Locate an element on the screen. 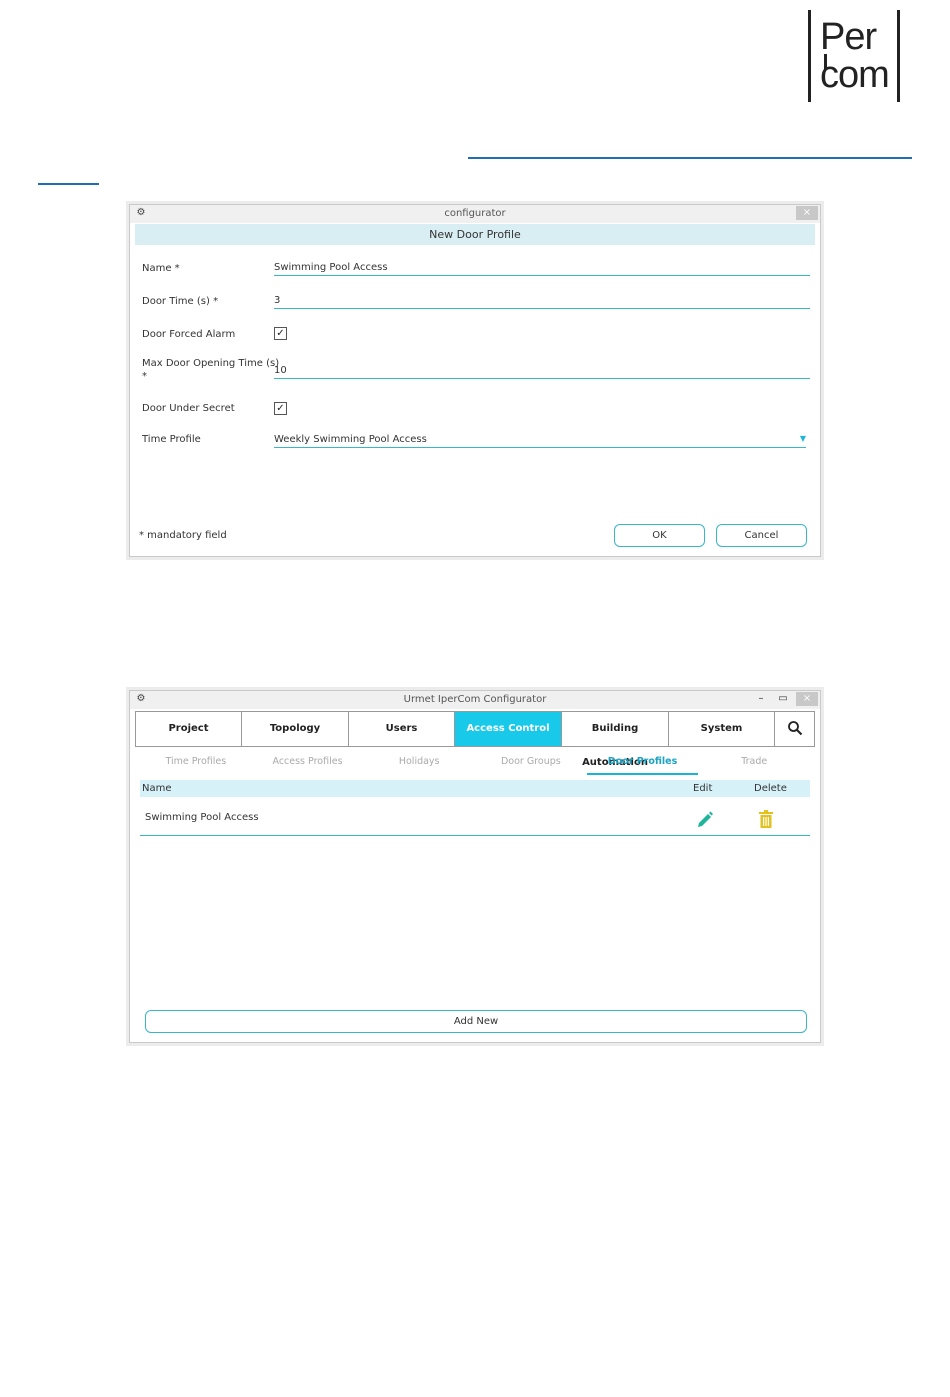 The height and width of the screenshot is (1397, 950). logo-text-per: Per is located at coordinates (848, 37).